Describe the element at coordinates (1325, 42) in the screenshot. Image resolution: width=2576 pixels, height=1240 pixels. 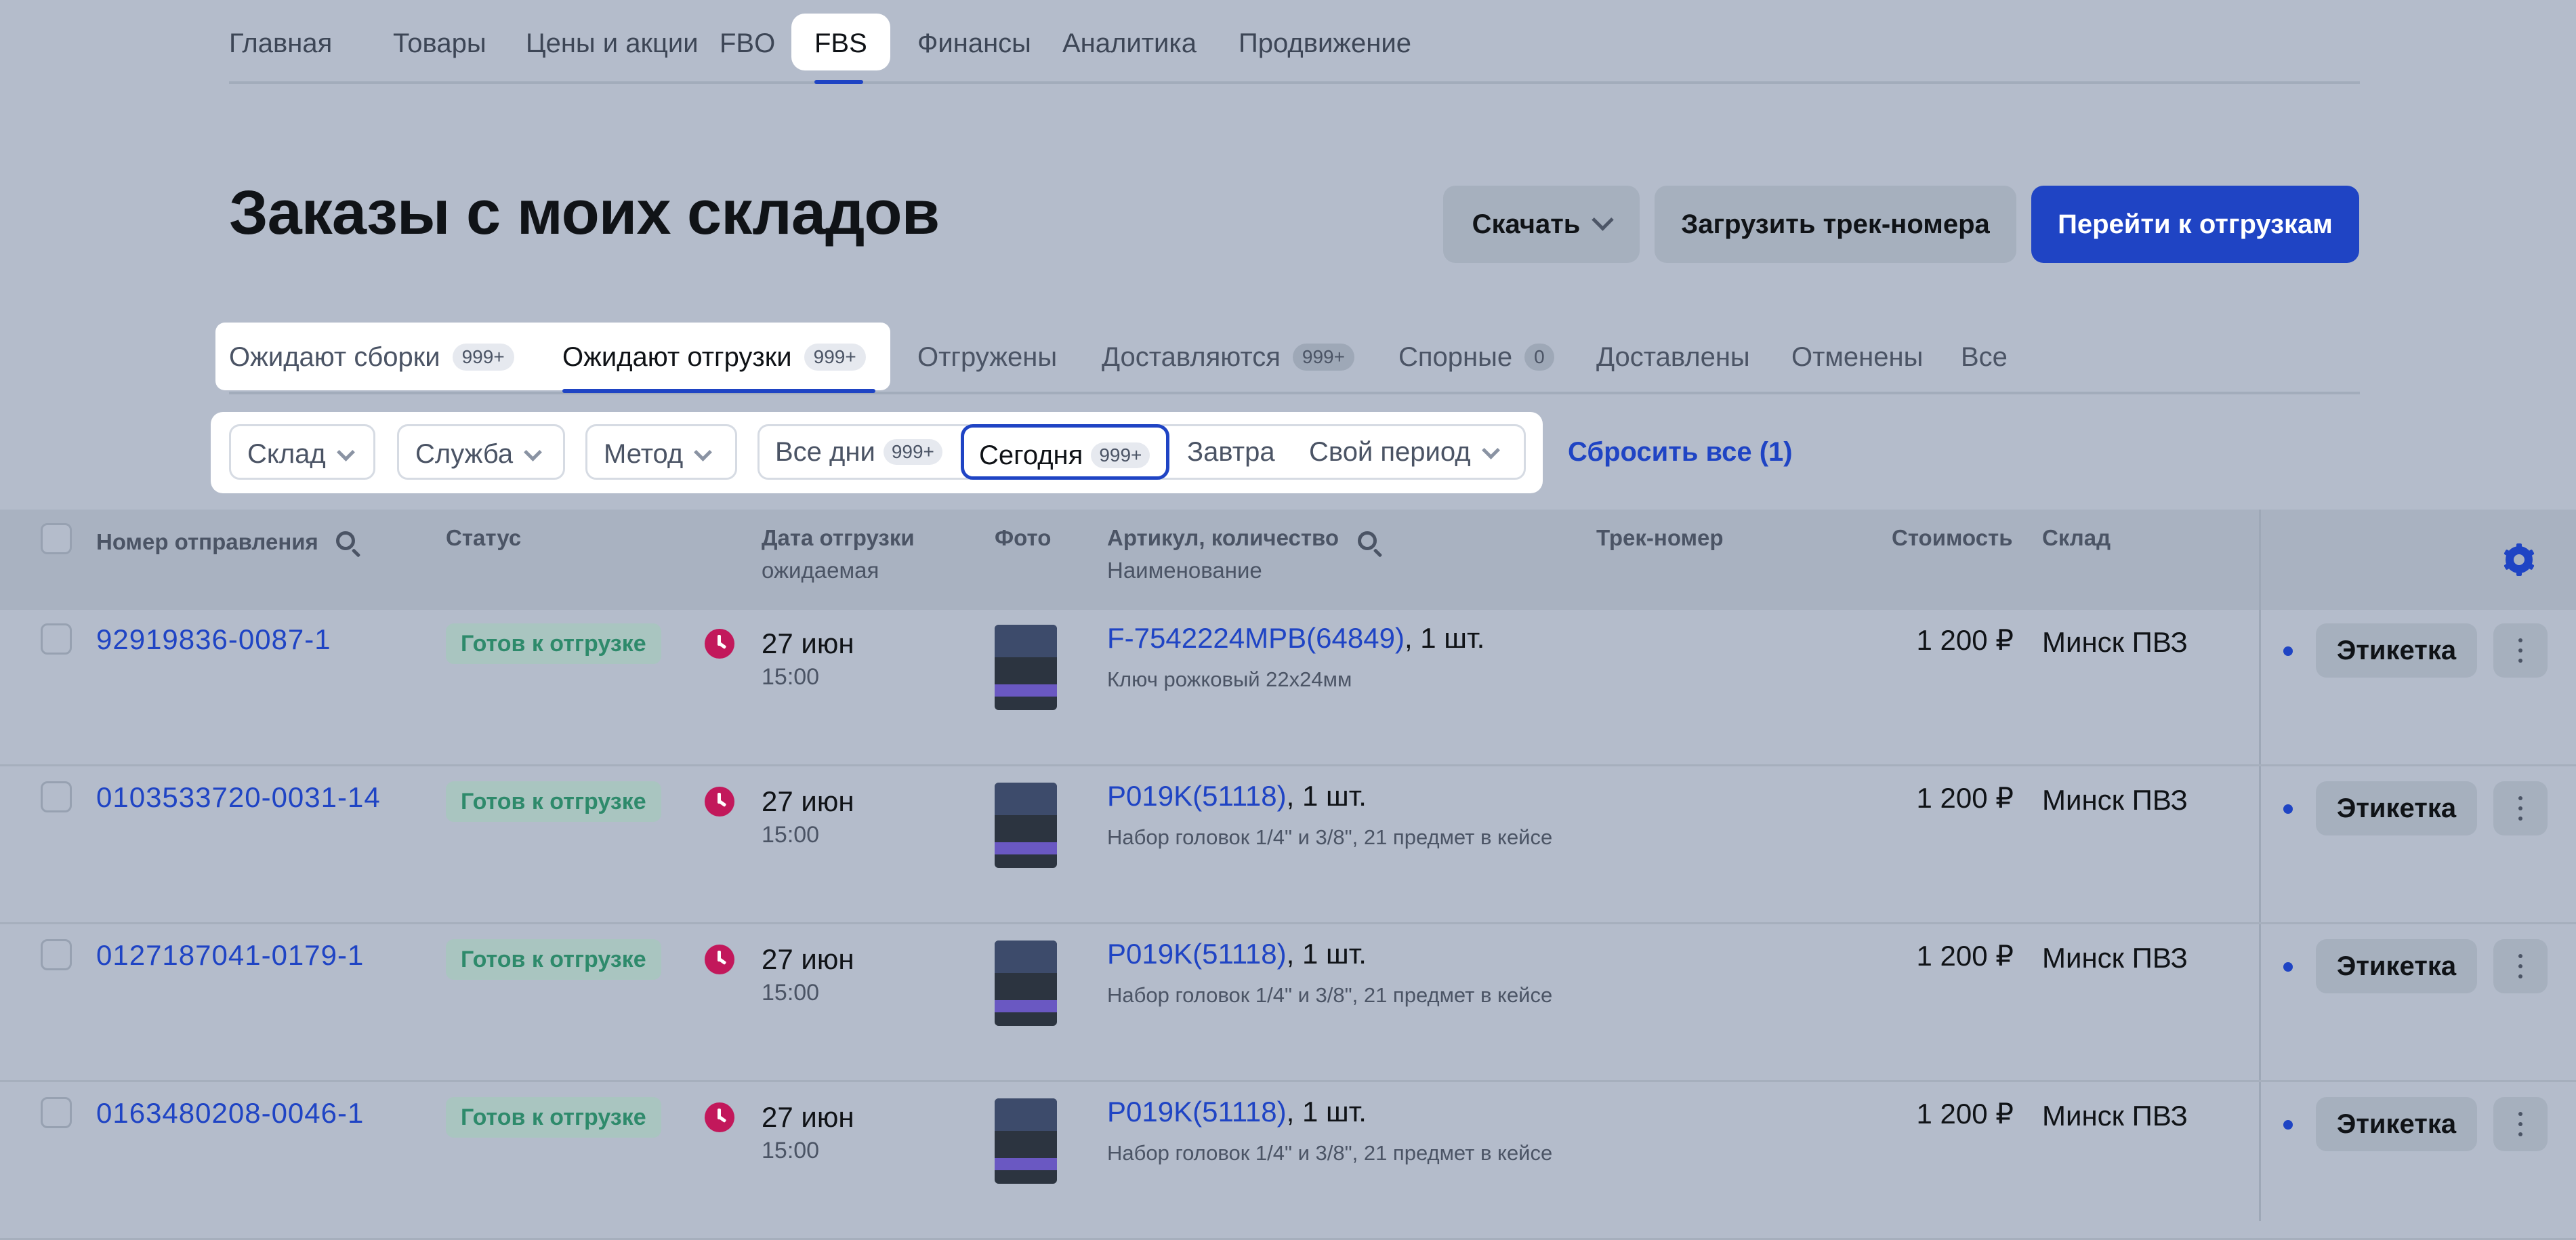
I see `nav-item-promotion: Продвижение` at that location.